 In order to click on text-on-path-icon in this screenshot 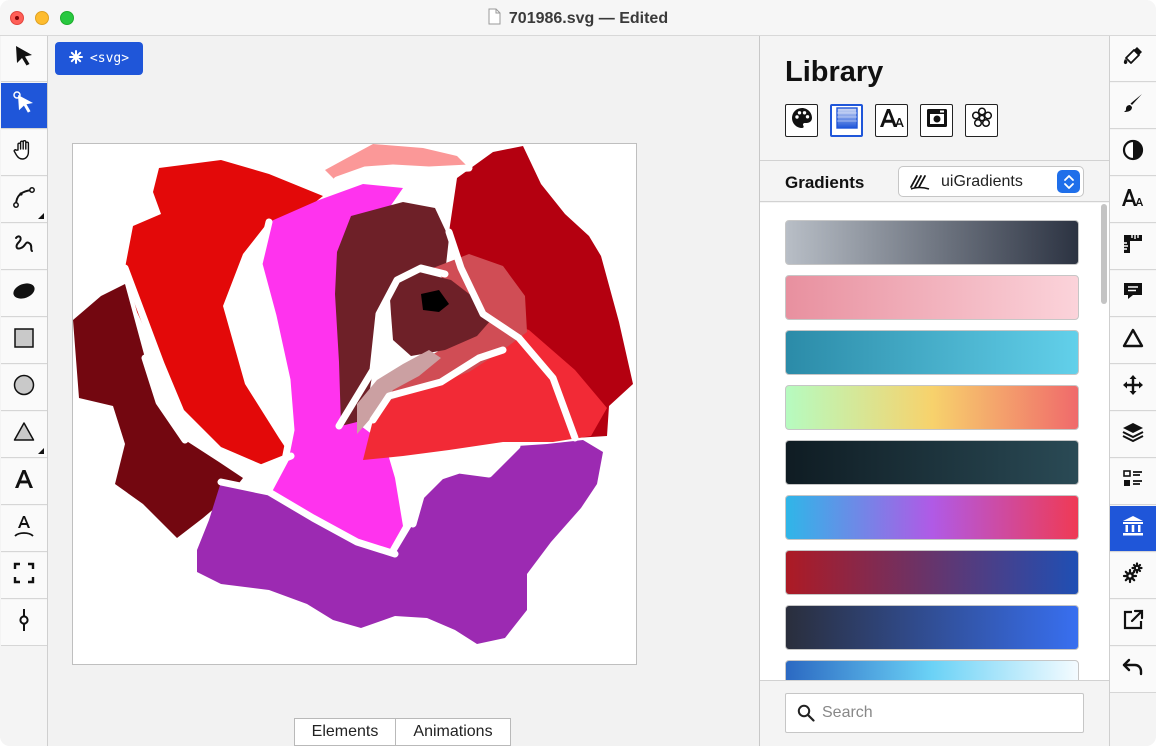, I will do `click(24, 528)`.